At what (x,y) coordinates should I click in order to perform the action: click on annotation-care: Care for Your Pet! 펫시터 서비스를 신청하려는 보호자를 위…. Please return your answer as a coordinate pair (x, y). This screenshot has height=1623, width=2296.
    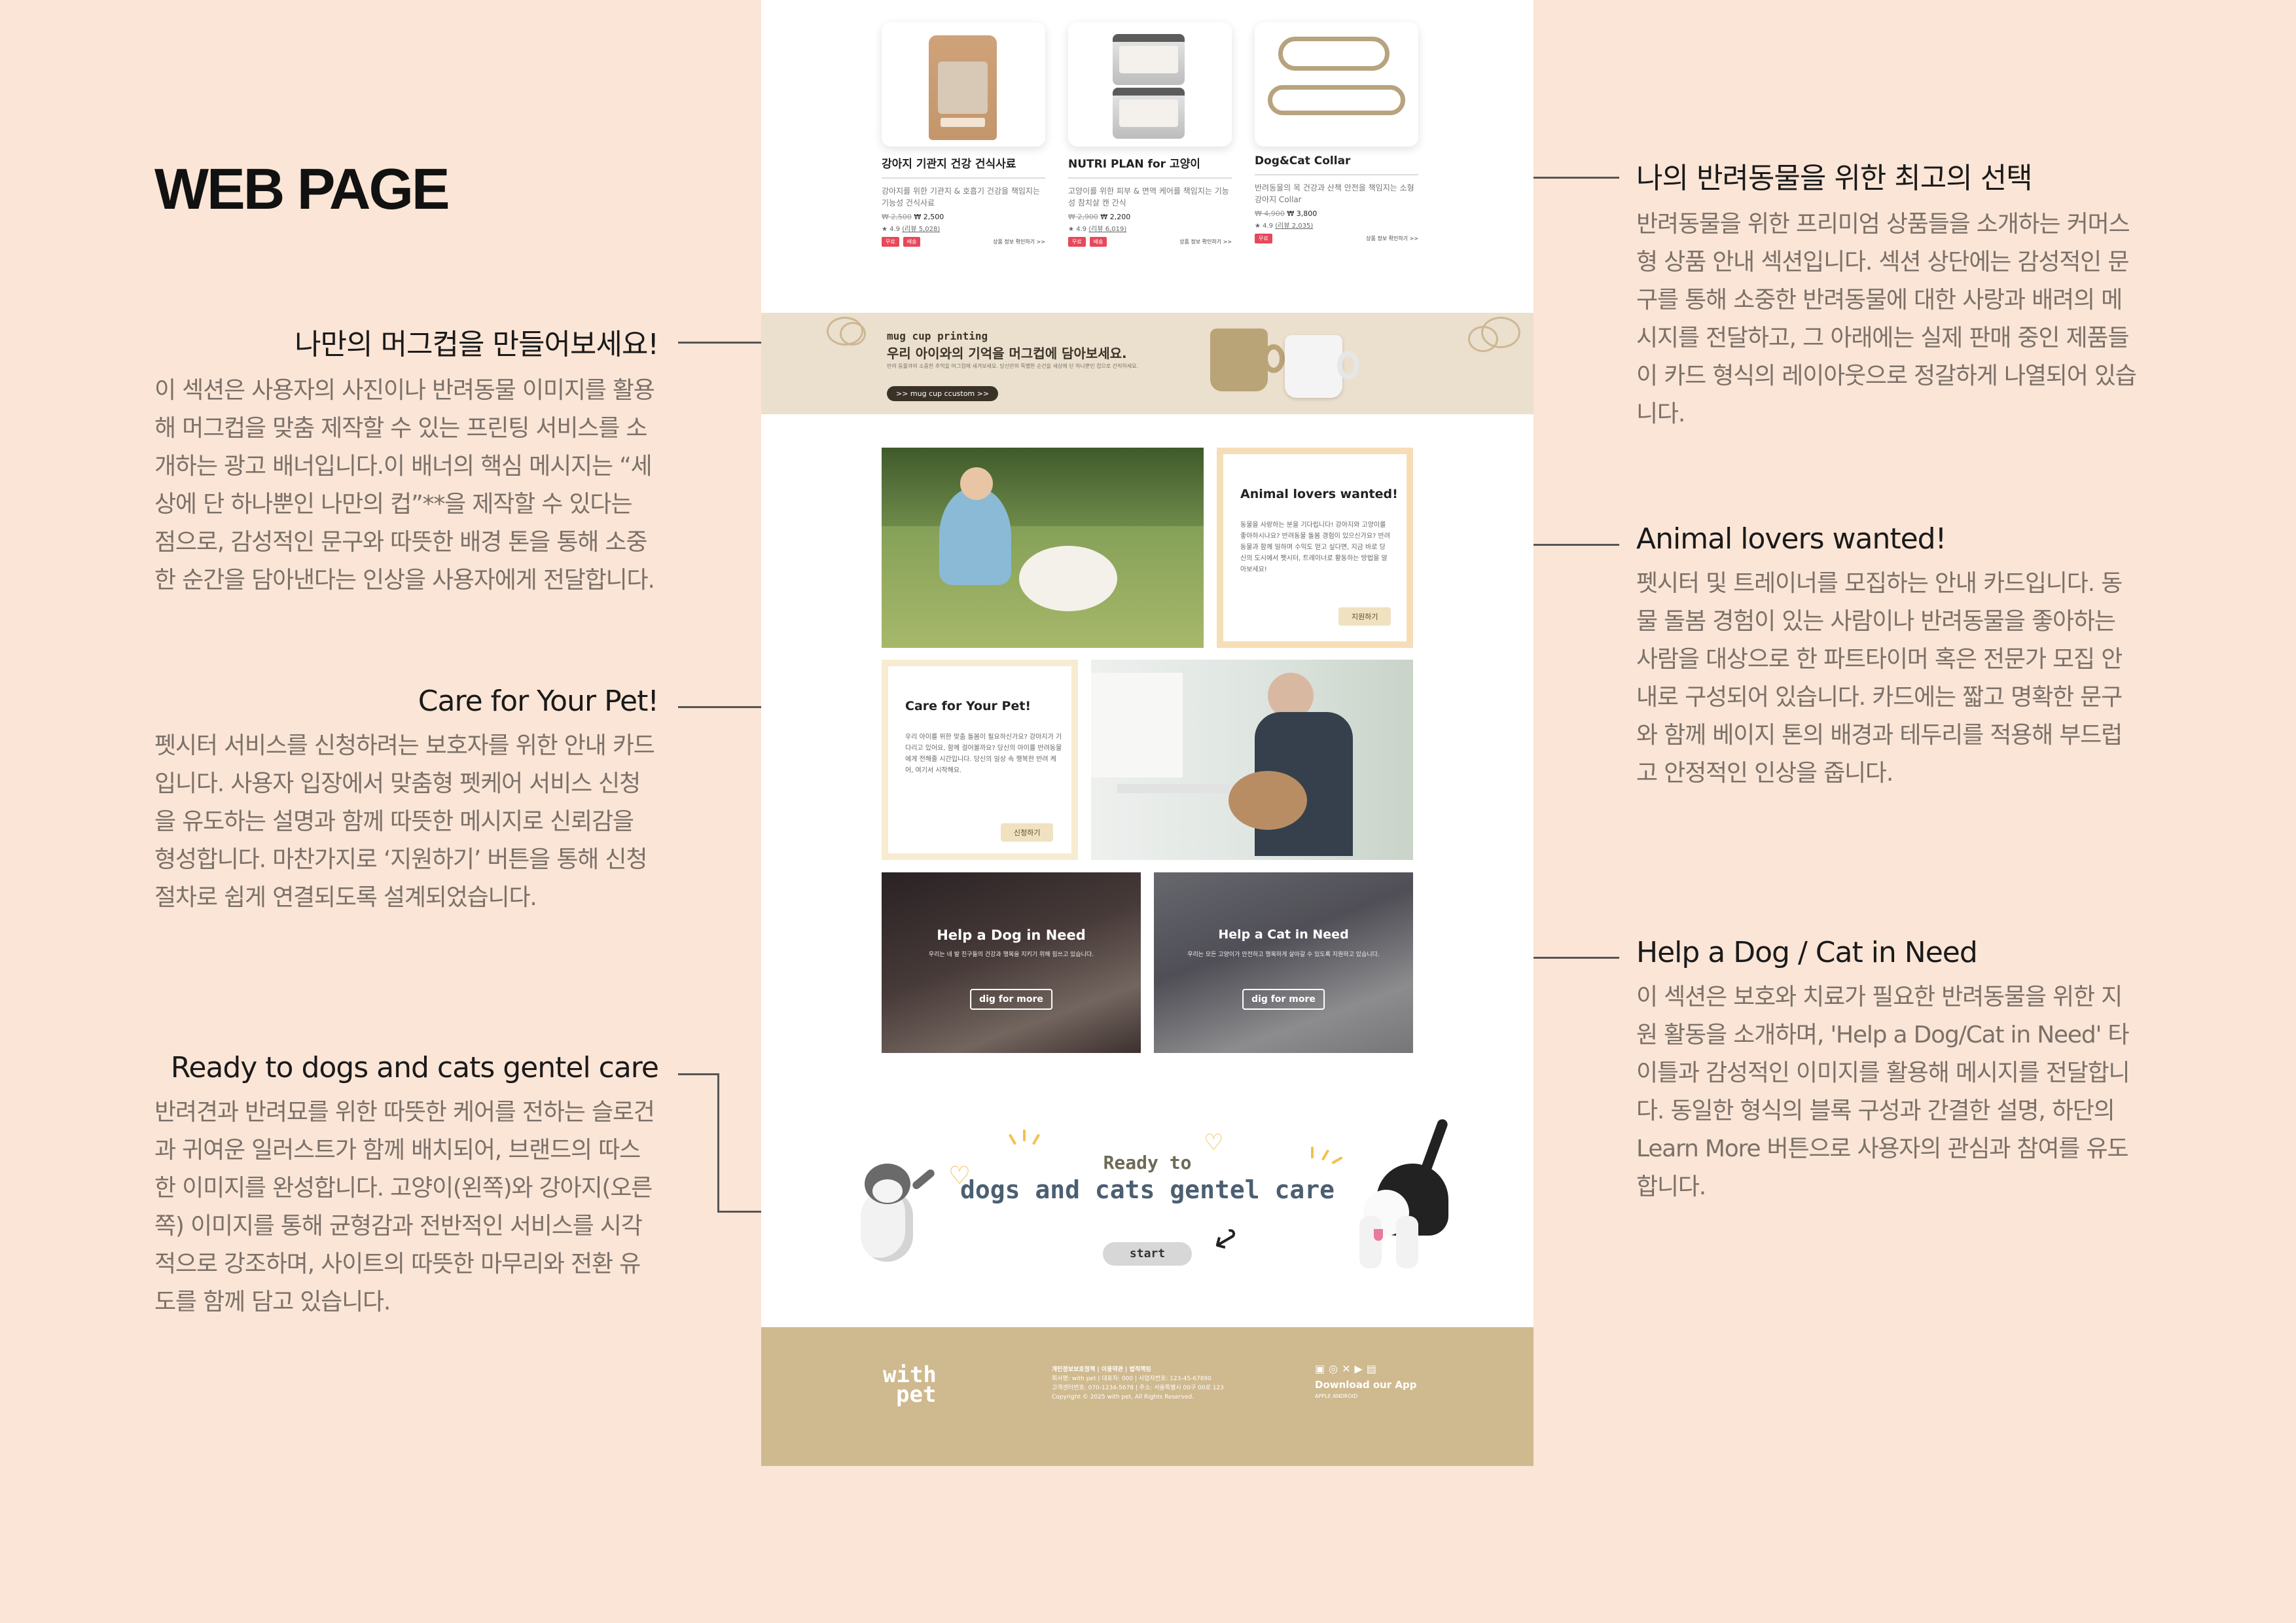
    Looking at the image, I should click on (406, 801).